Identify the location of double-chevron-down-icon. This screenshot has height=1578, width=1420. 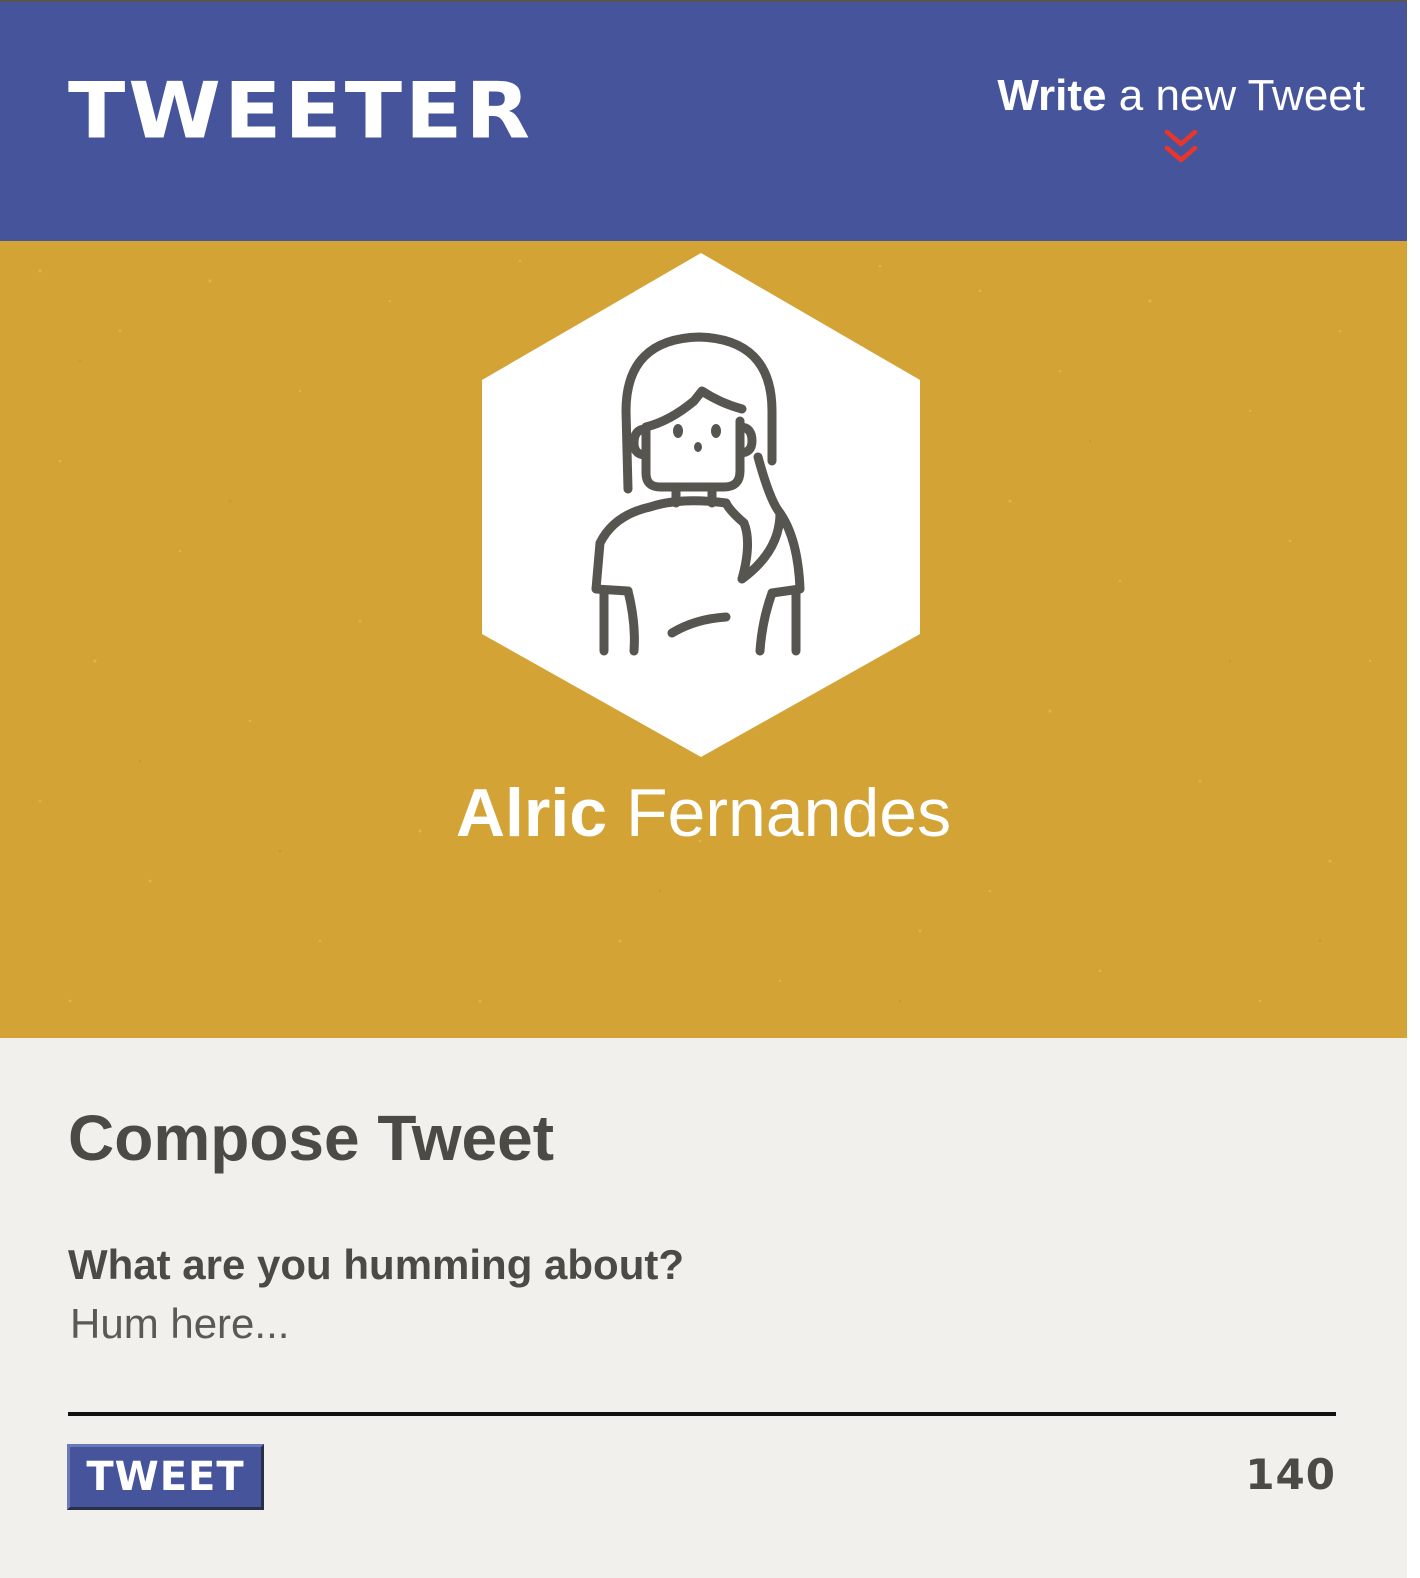
(1181, 148).